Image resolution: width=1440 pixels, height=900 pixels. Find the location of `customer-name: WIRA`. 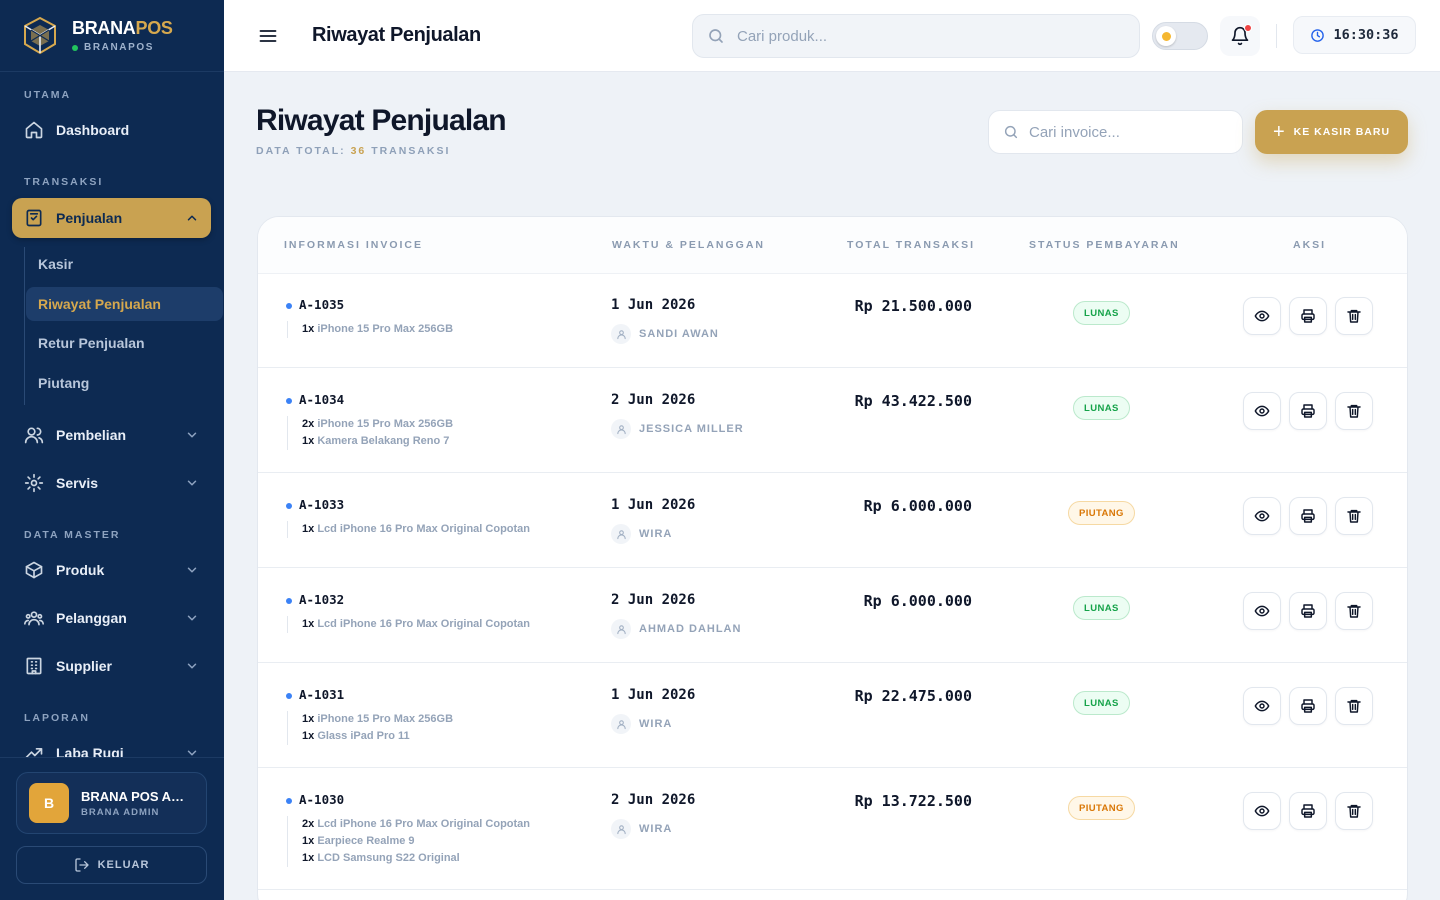

customer-name: WIRA is located at coordinates (656, 829).